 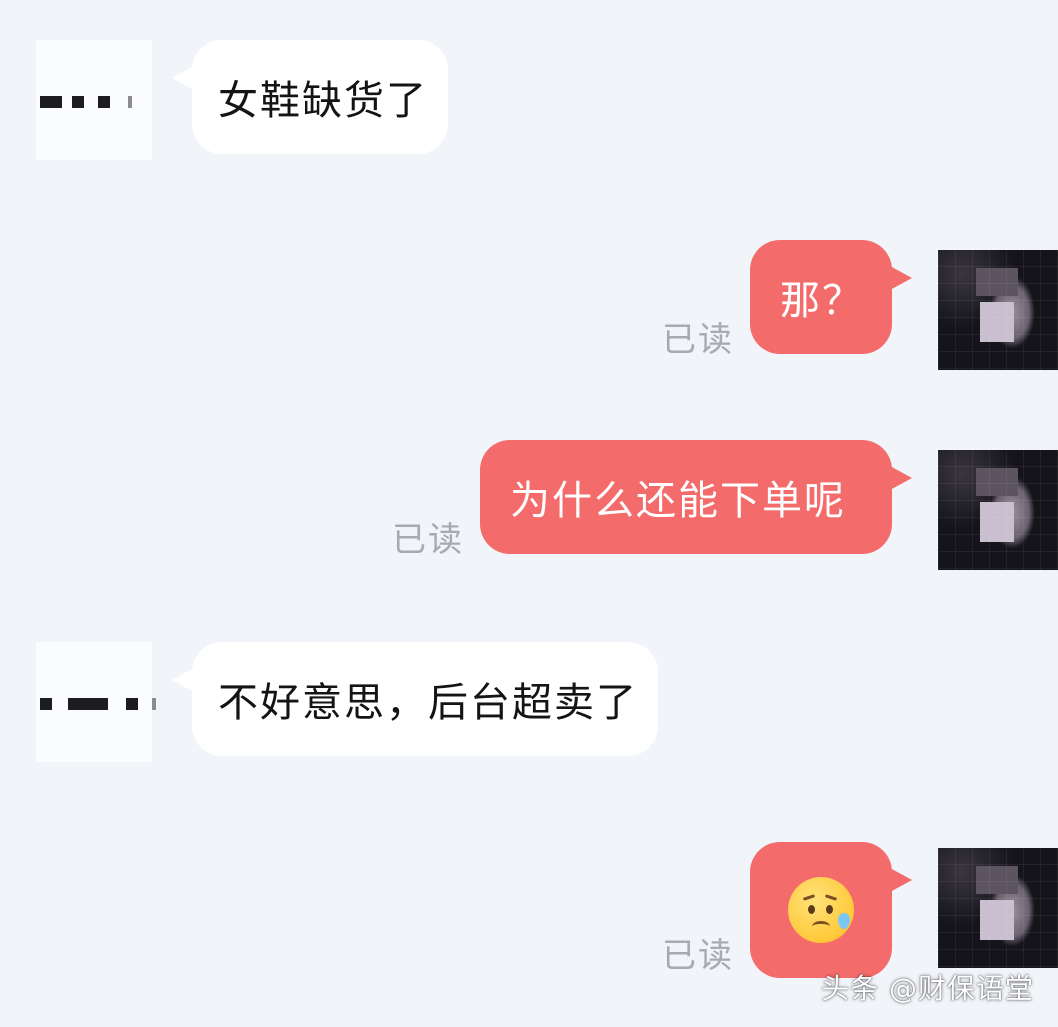 What do you see at coordinates (822, 301) in the screenshot?
I see `message-text: 那？` at bounding box center [822, 301].